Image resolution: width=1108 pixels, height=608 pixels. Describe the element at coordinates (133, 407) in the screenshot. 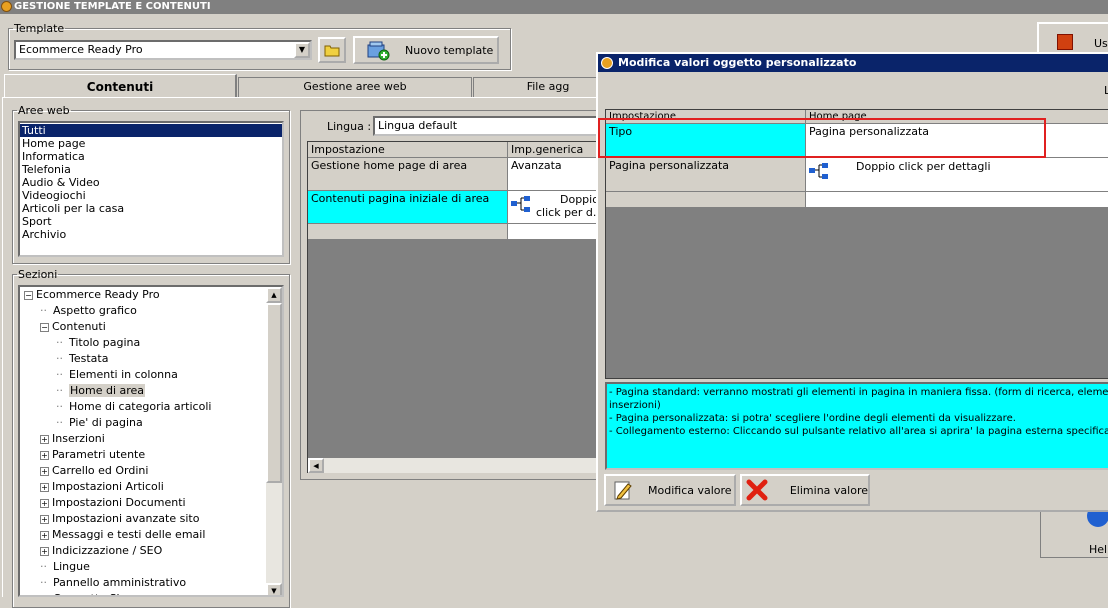

I see `tree-item: ·· Home di categoria articoli` at that location.